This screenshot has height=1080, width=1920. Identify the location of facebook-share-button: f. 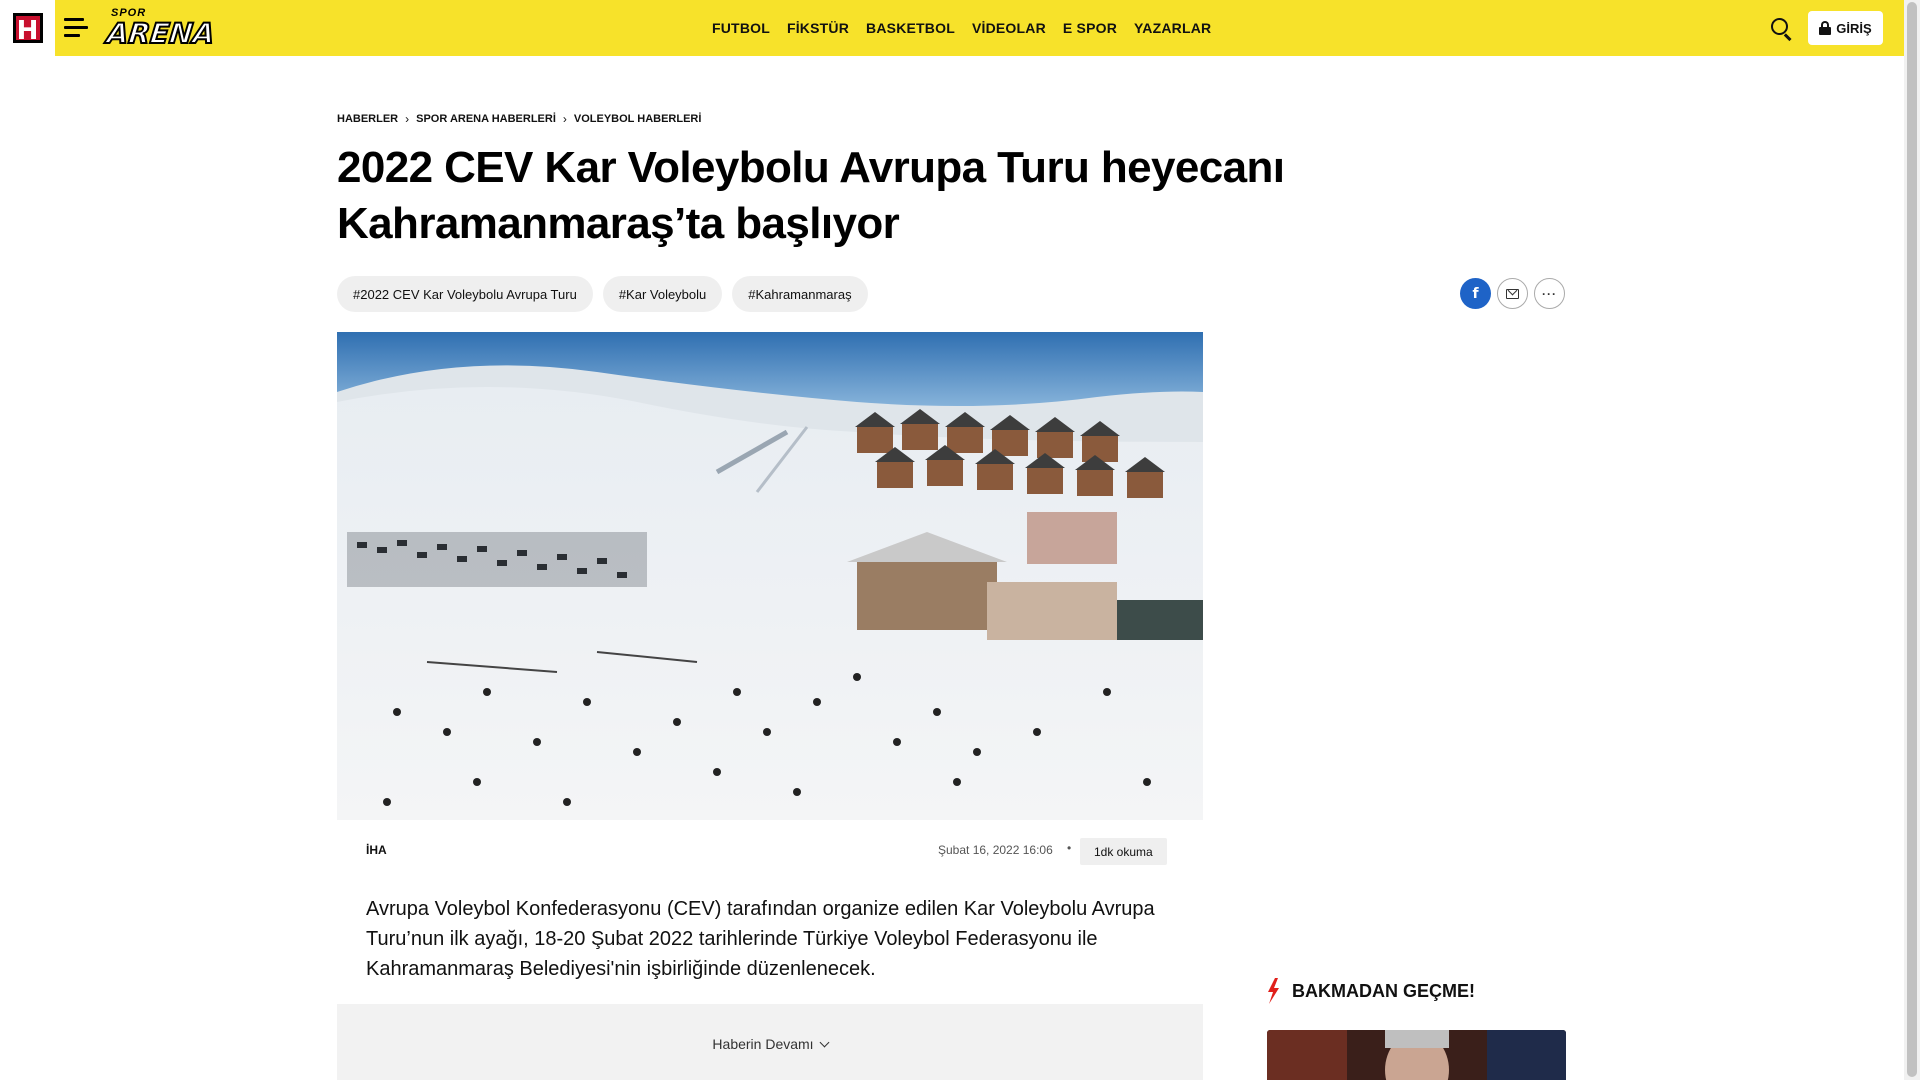
(1475, 293).